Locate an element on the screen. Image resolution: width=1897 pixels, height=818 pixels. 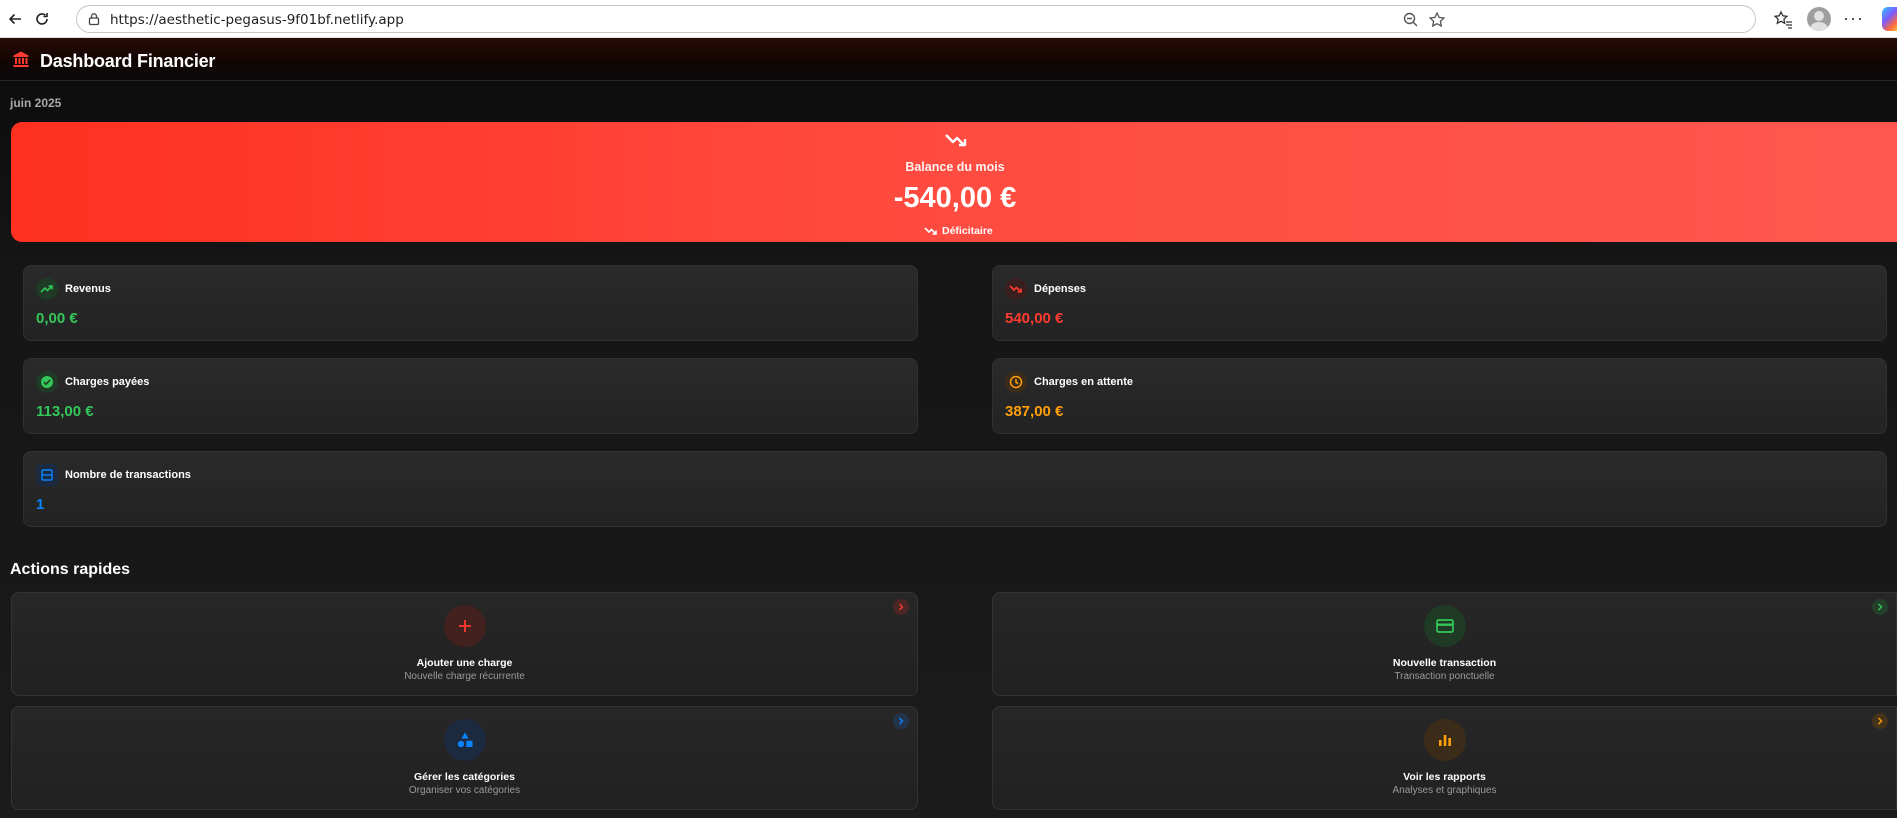
favorites-icon is located at coordinates (1783, 20).